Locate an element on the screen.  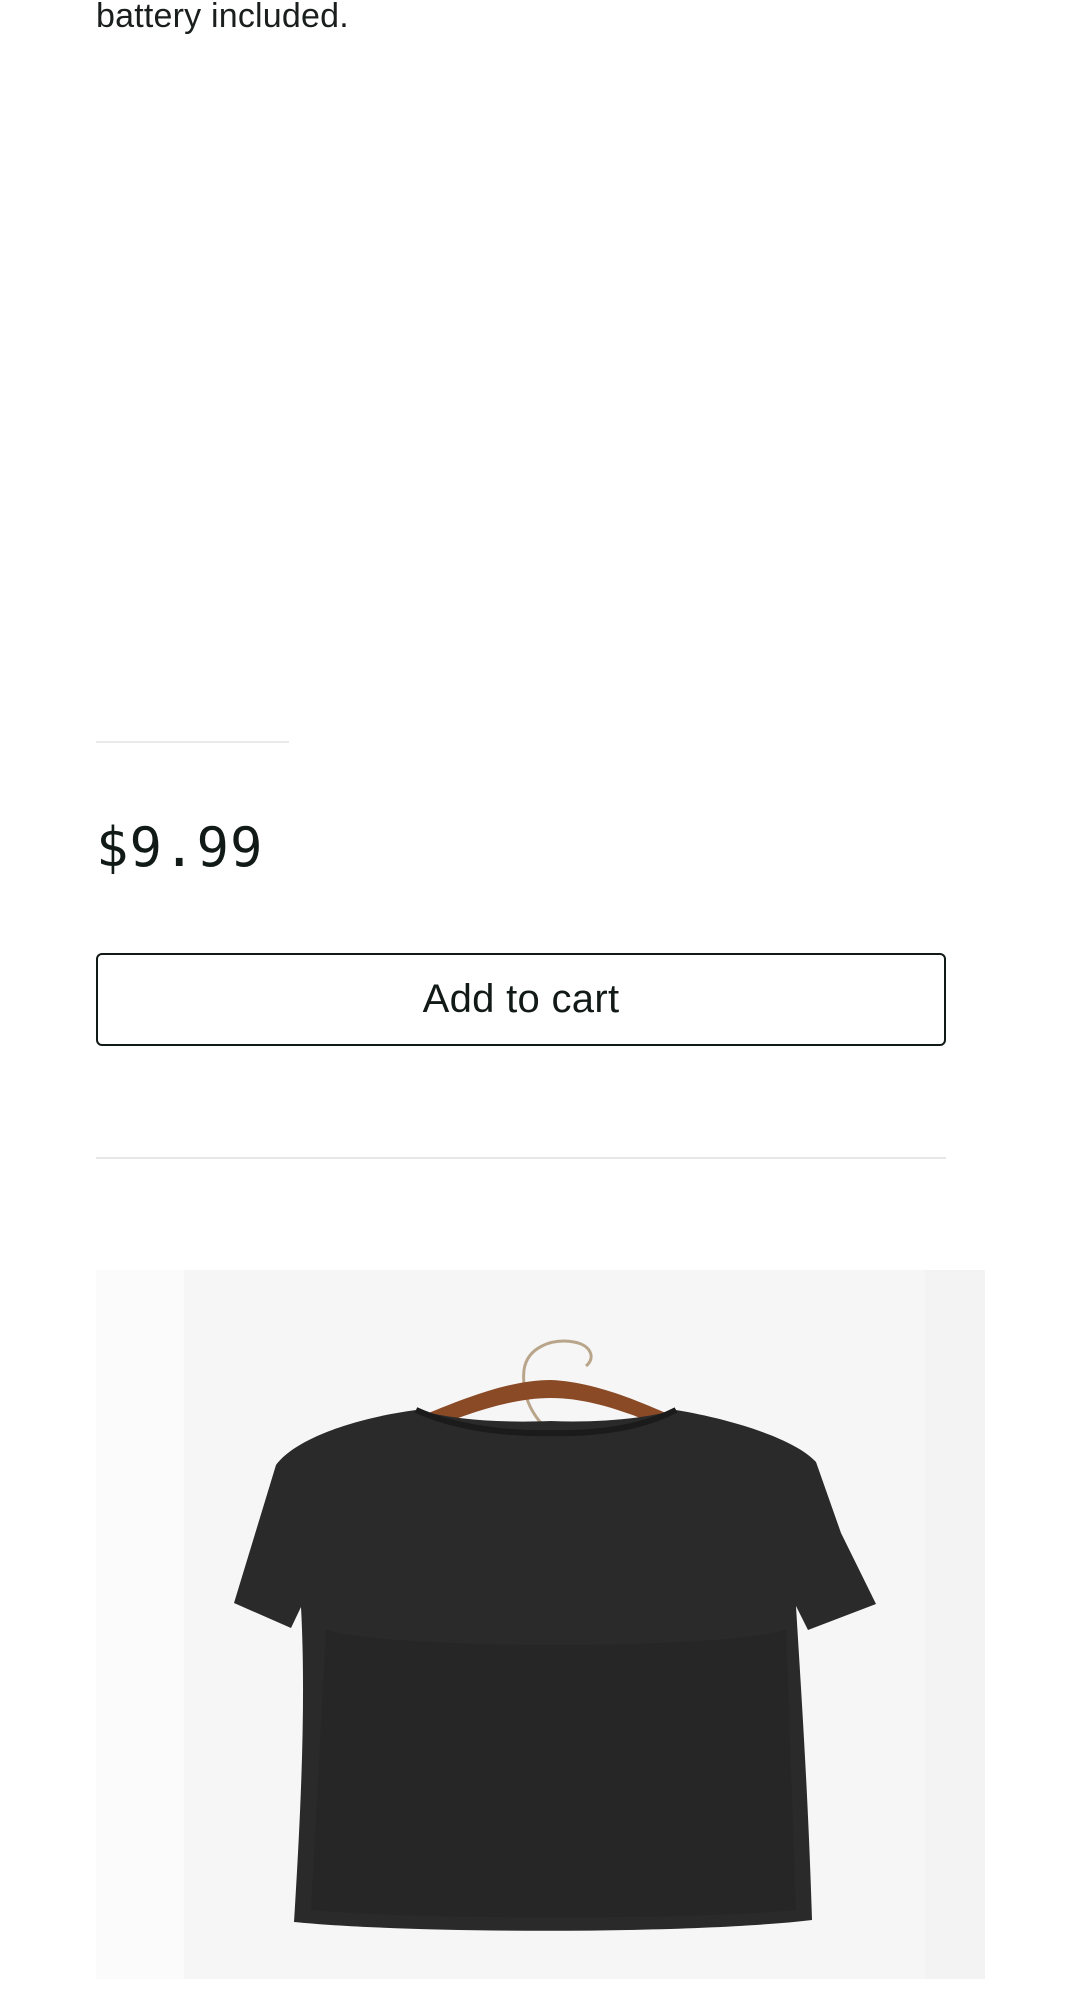
product-description-text: battery included. is located at coordinates (222, 17).